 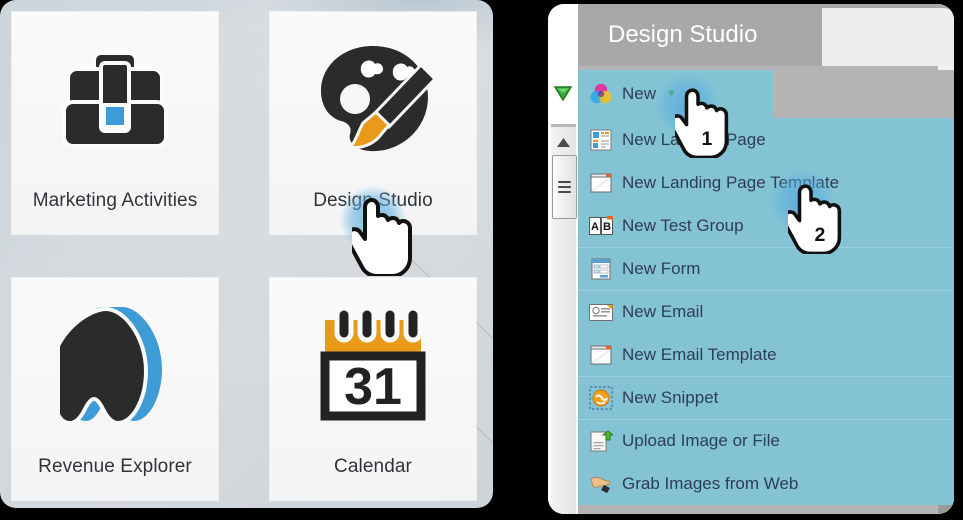 What do you see at coordinates (601, 140) in the screenshot?
I see `landing-page-icon` at bounding box center [601, 140].